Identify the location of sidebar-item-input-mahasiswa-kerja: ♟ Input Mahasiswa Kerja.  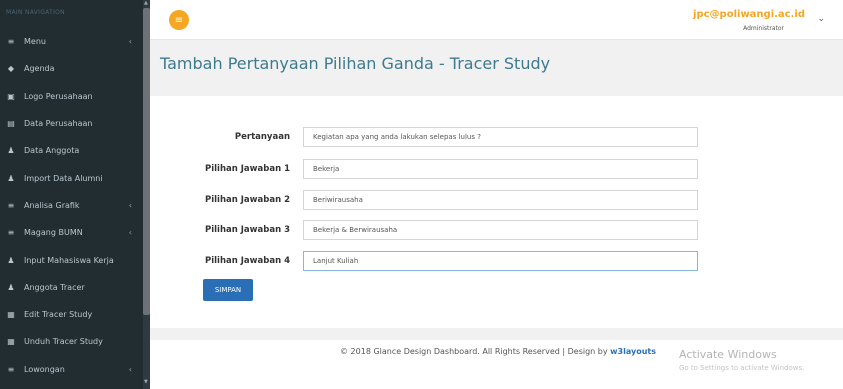
(75, 259).